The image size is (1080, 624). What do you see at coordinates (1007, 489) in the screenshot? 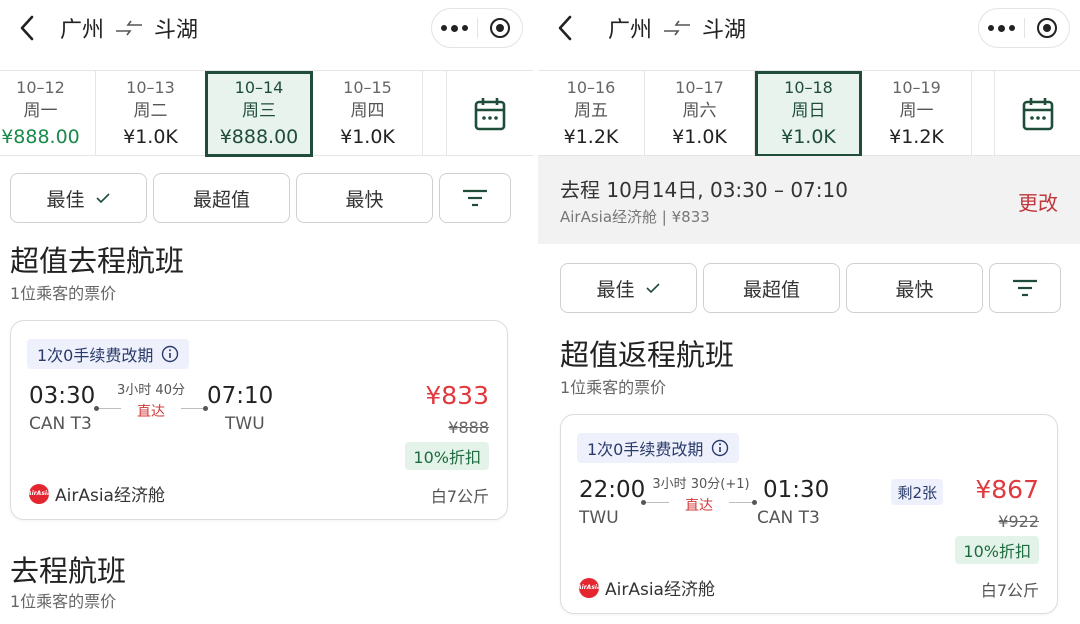
I see `fare-price: ¥867` at bounding box center [1007, 489].